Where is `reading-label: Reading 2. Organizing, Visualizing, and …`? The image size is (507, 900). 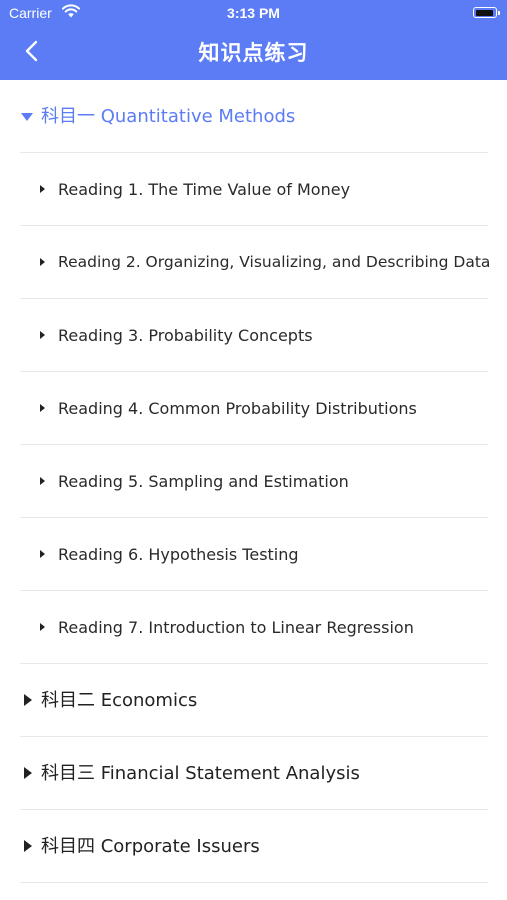
reading-label: Reading 2. Organizing, Visualizing, and … is located at coordinates (274, 262).